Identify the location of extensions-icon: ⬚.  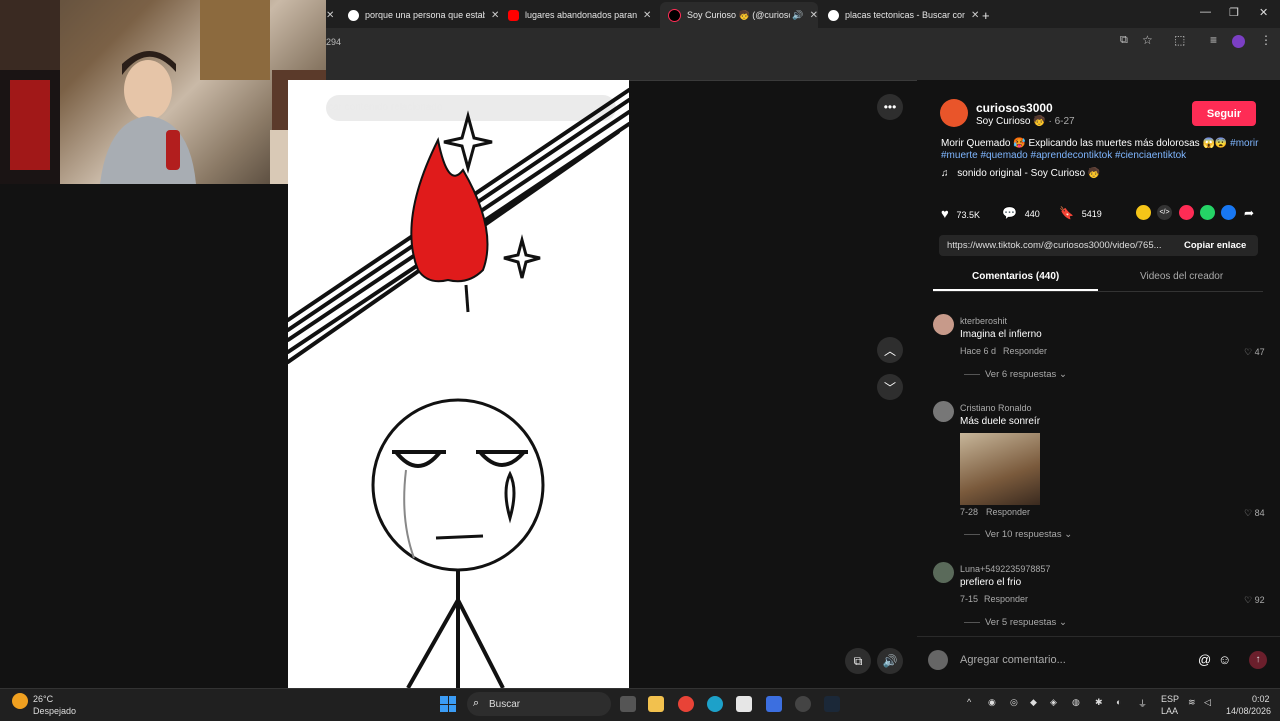
(1179, 40).